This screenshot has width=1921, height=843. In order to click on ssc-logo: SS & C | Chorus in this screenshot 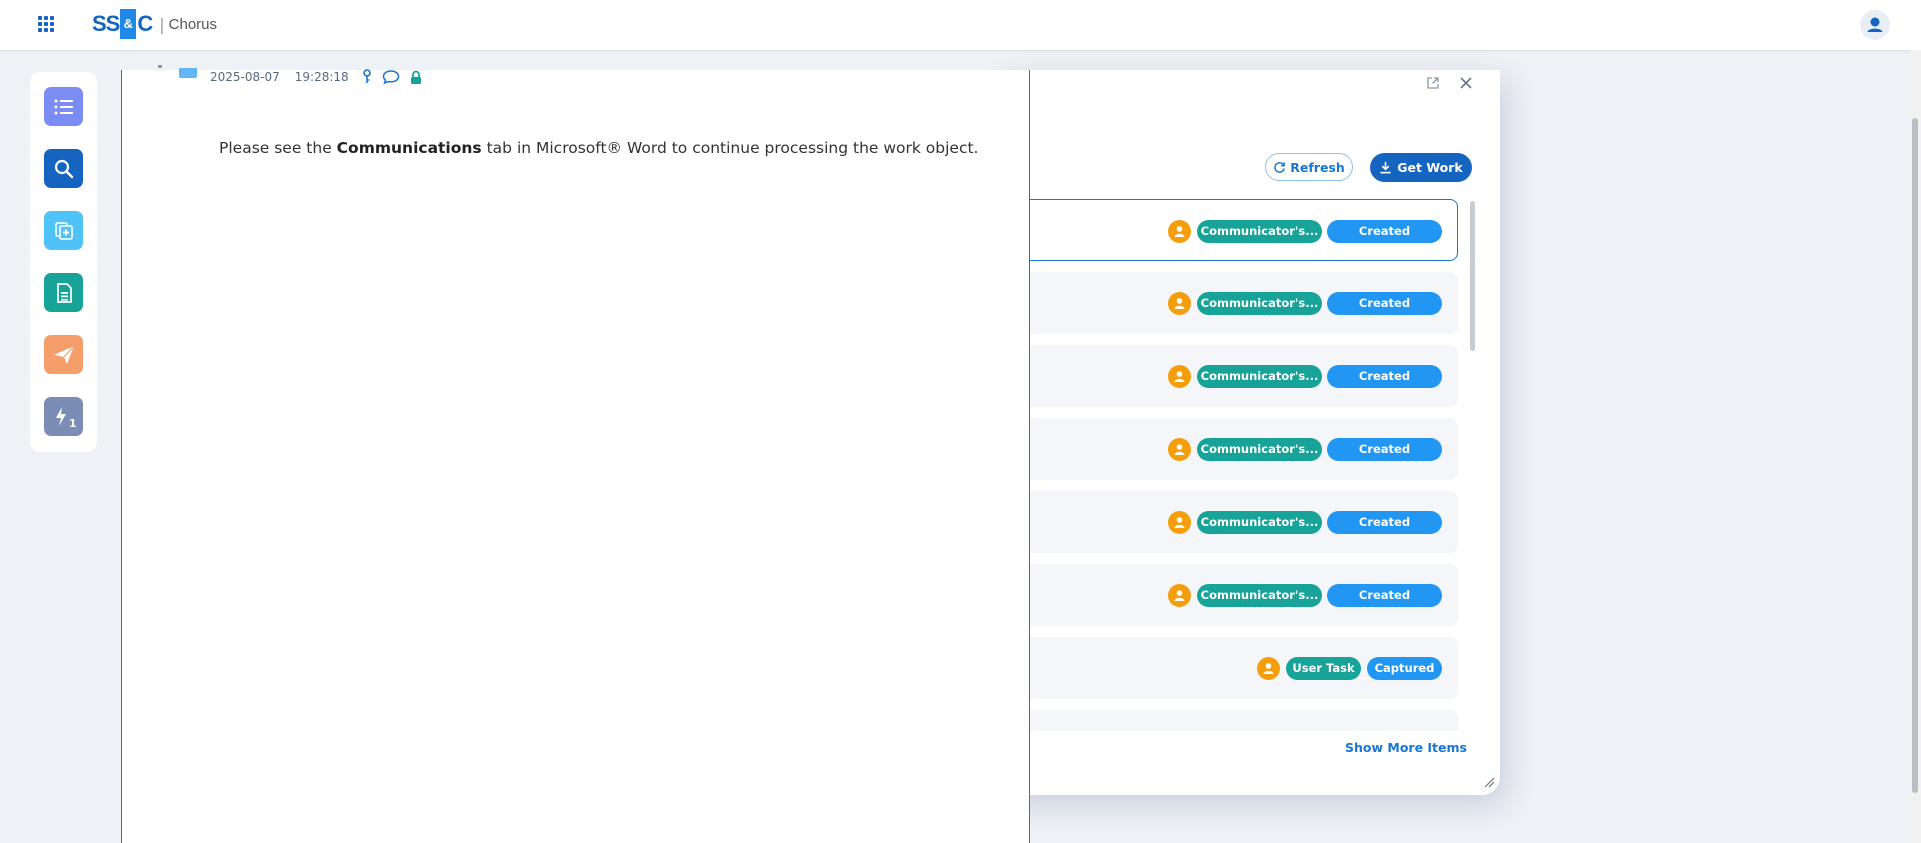, I will do `click(154, 24)`.